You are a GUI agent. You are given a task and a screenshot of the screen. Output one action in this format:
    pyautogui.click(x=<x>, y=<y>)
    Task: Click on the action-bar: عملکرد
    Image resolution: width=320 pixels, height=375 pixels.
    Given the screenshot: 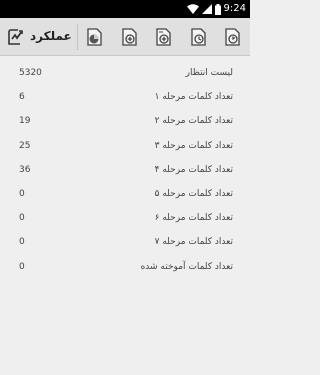 What is the action you would take?
    pyautogui.click(x=125, y=37)
    